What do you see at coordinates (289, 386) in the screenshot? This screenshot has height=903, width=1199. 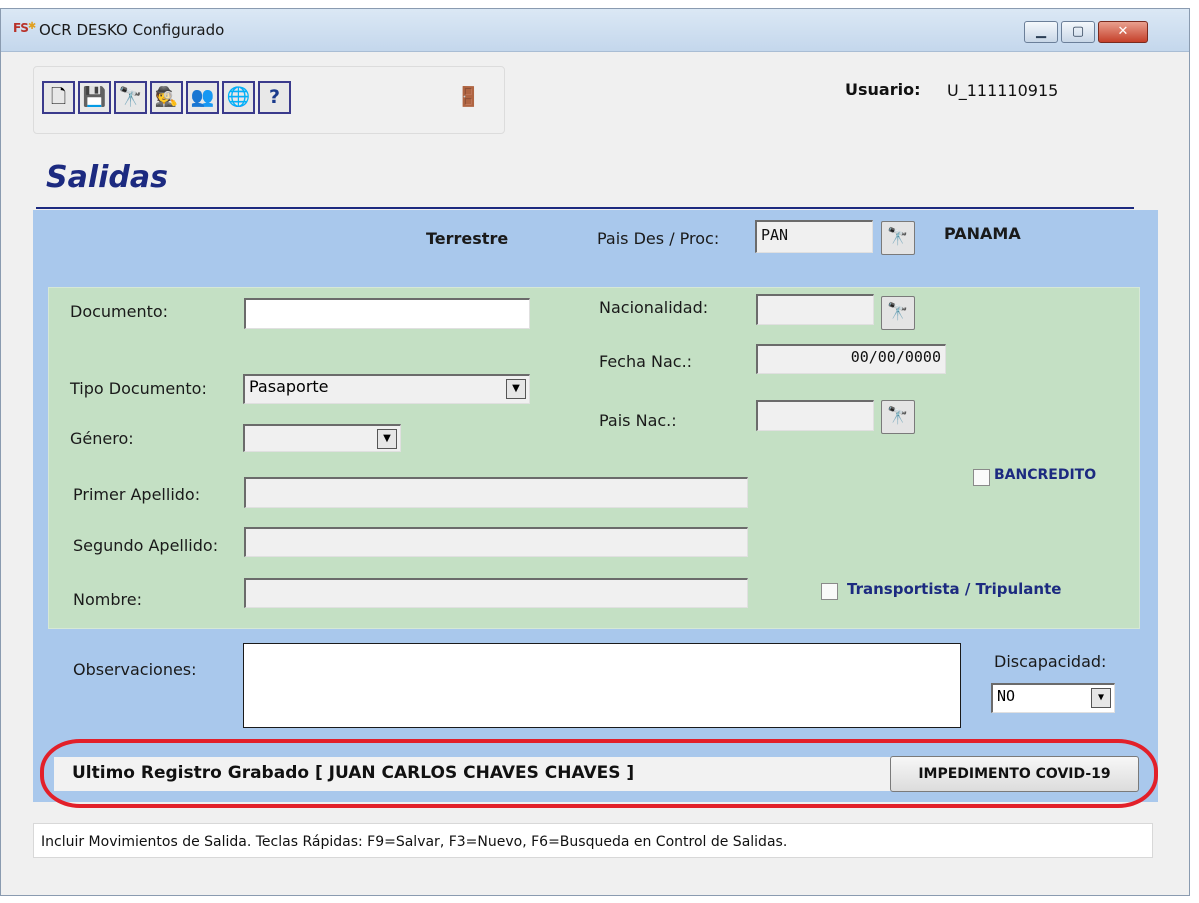 I see `tipo-documento-value: Pasaporte` at bounding box center [289, 386].